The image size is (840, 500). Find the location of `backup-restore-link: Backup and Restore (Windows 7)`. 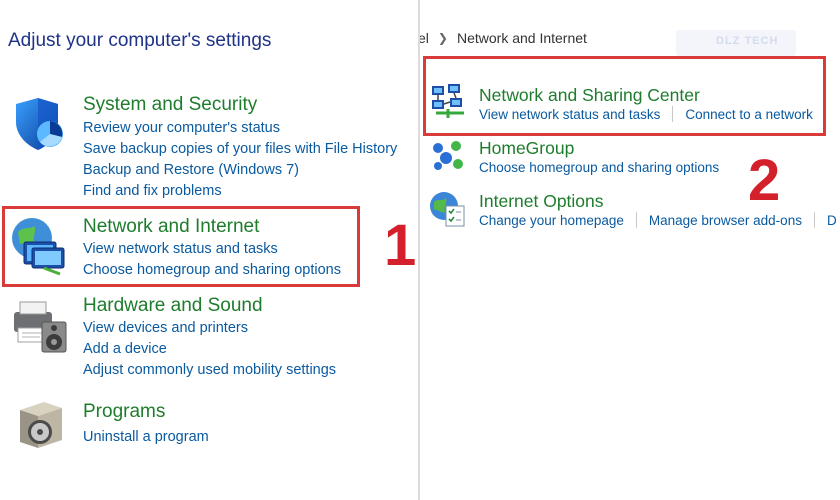

backup-restore-link: Backup and Restore (Windows 7) is located at coordinates (191, 170).